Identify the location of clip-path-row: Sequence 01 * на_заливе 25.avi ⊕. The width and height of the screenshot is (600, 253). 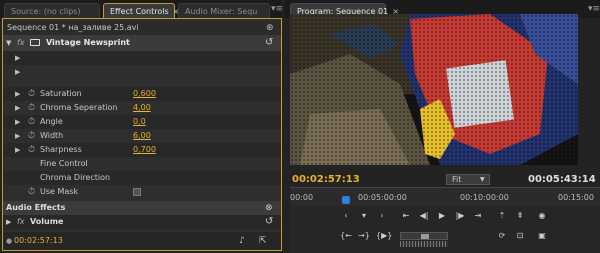
(142, 28).